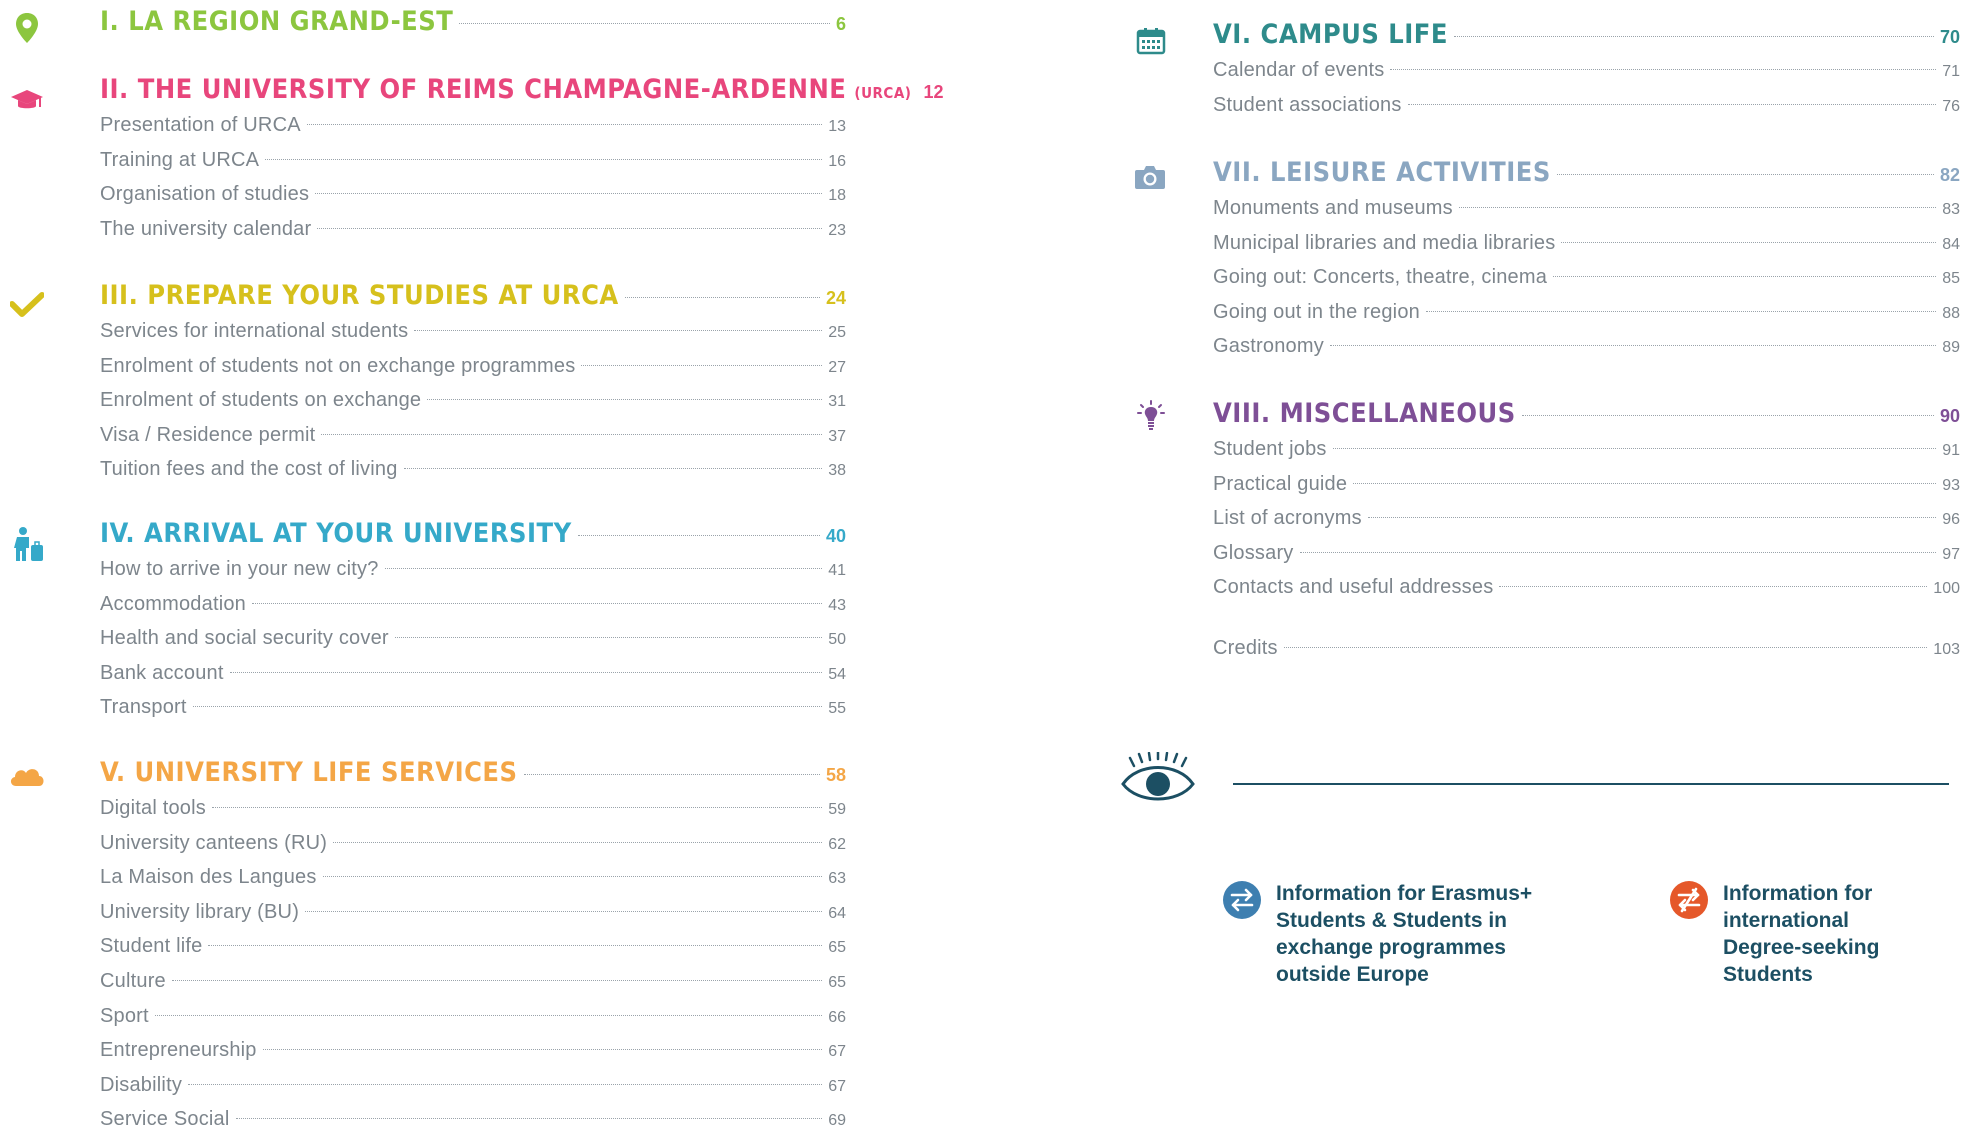 The width and height of the screenshot is (1962, 1143). I want to click on toc-entry: The university calendar 23, so click(473, 235).